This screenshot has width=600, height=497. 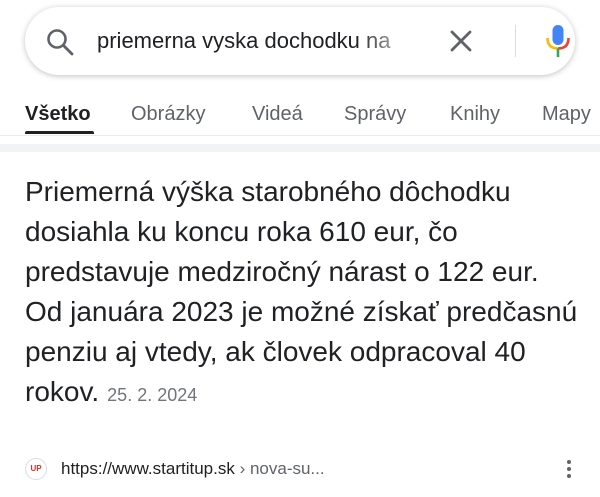 What do you see at coordinates (148, 468) in the screenshot?
I see `source-domain: https://www.startitup.sk` at bounding box center [148, 468].